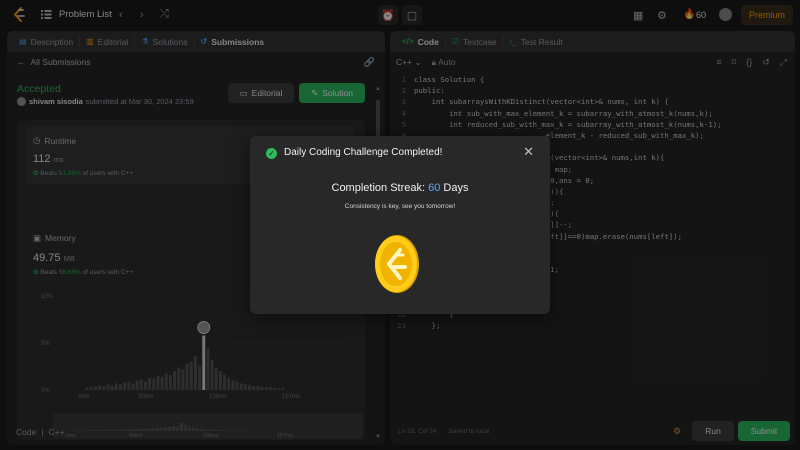  What do you see at coordinates (456, 188) in the screenshot?
I see `streak-post: Days` at bounding box center [456, 188].